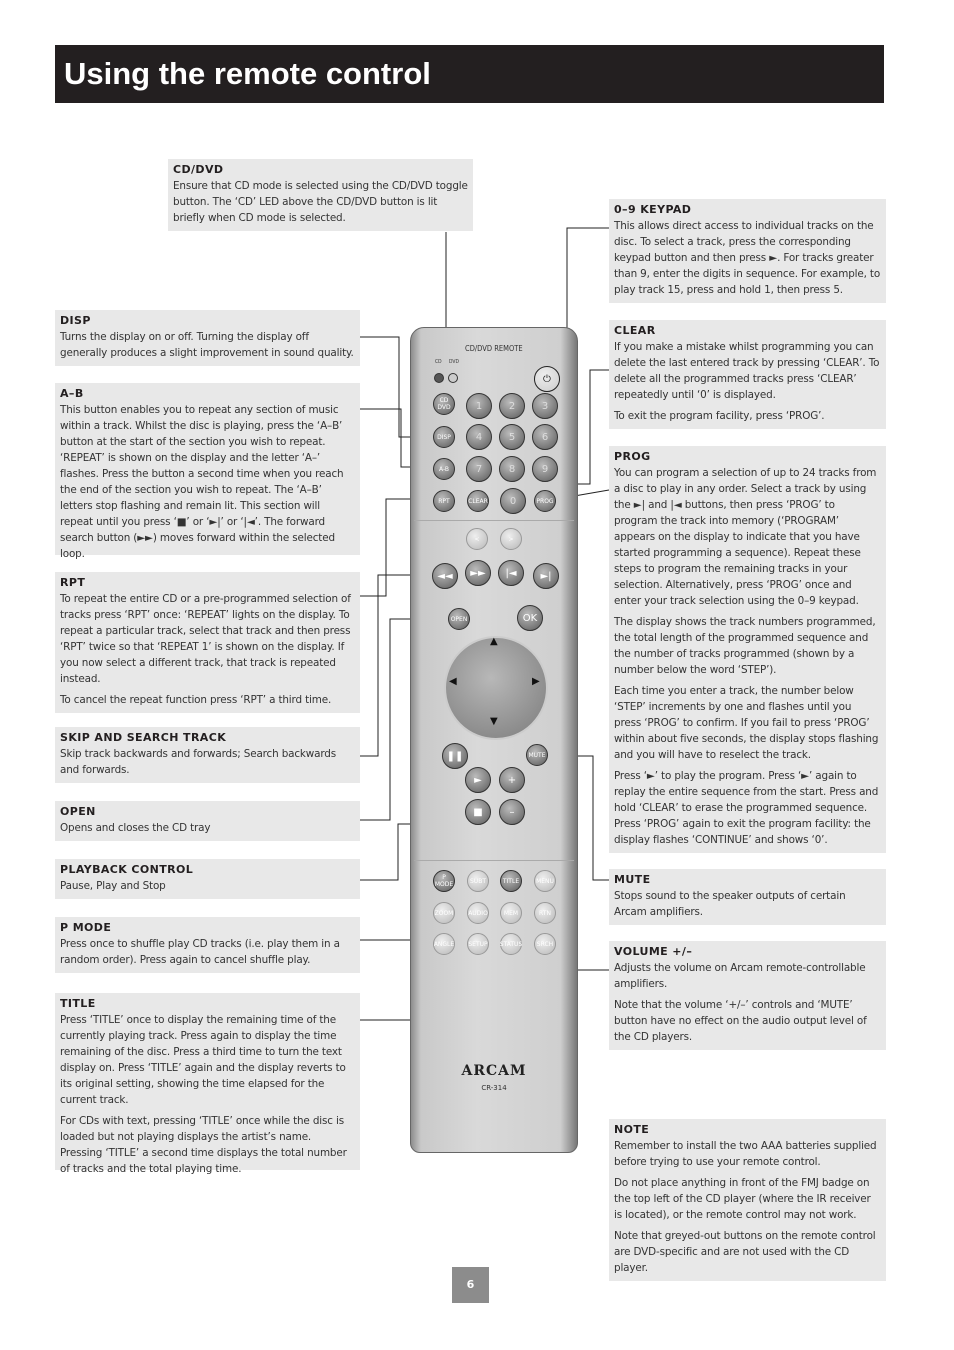 The width and height of the screenshot is (954, 1350). I want to click on remote-button-rpt: RPT, so click(444, 501).